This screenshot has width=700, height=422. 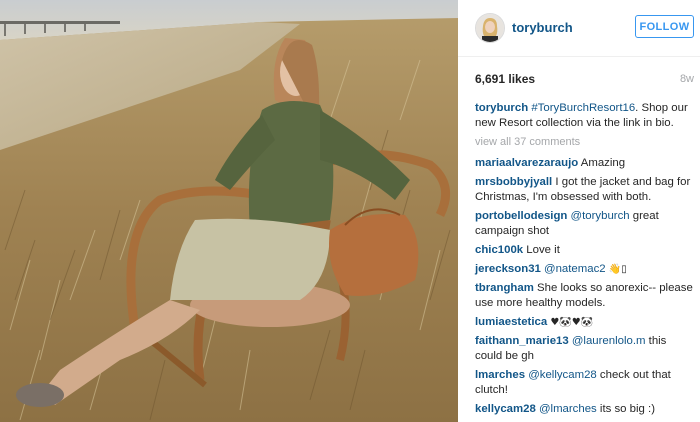 I want to click on comment-mention: @toryburch, so click(x=598, y=216).